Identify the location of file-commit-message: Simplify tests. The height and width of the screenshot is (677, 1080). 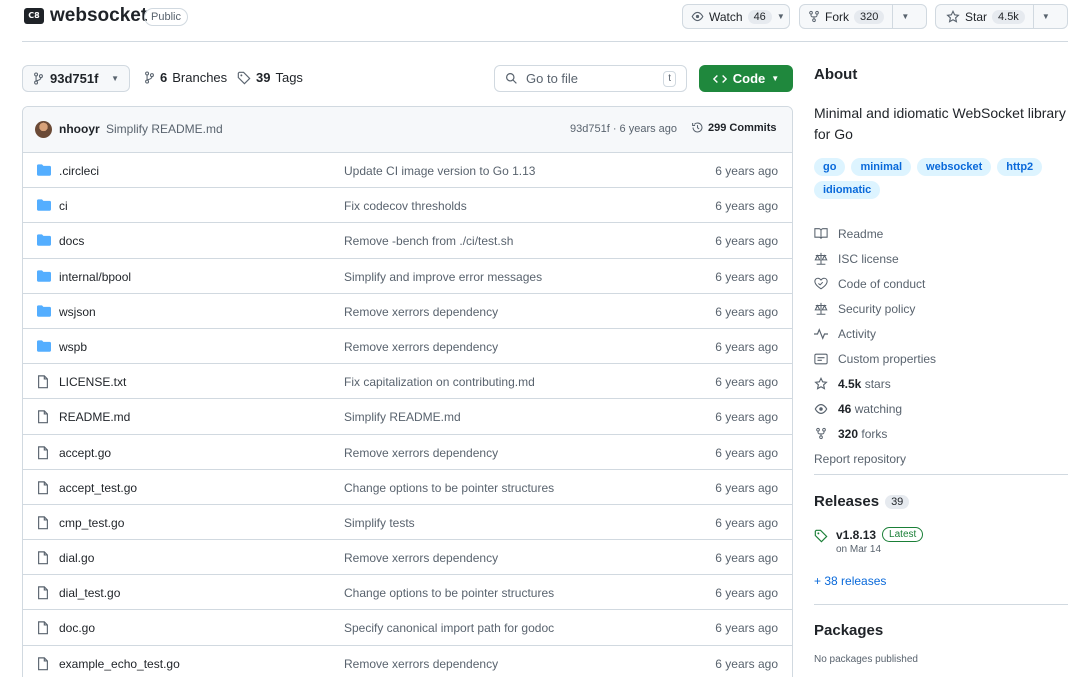
(379, 523).